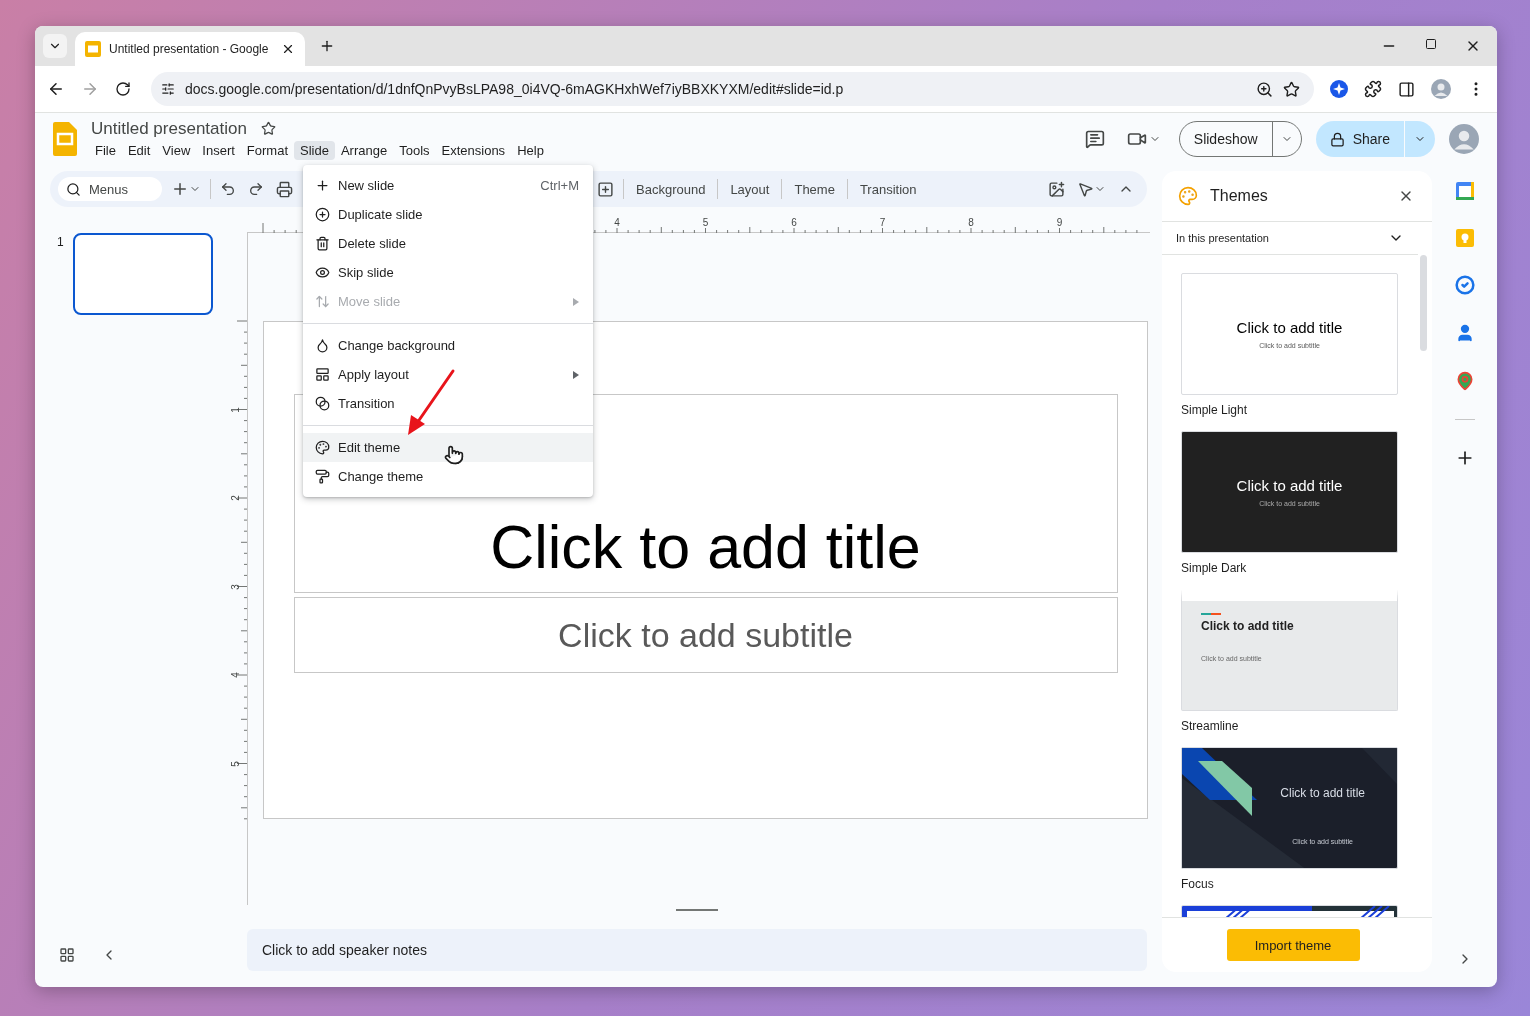 The height and width of the screenshot is (1016, 1530). I want to click on shortcut-label: Ctrl+M, so click(559, 185).